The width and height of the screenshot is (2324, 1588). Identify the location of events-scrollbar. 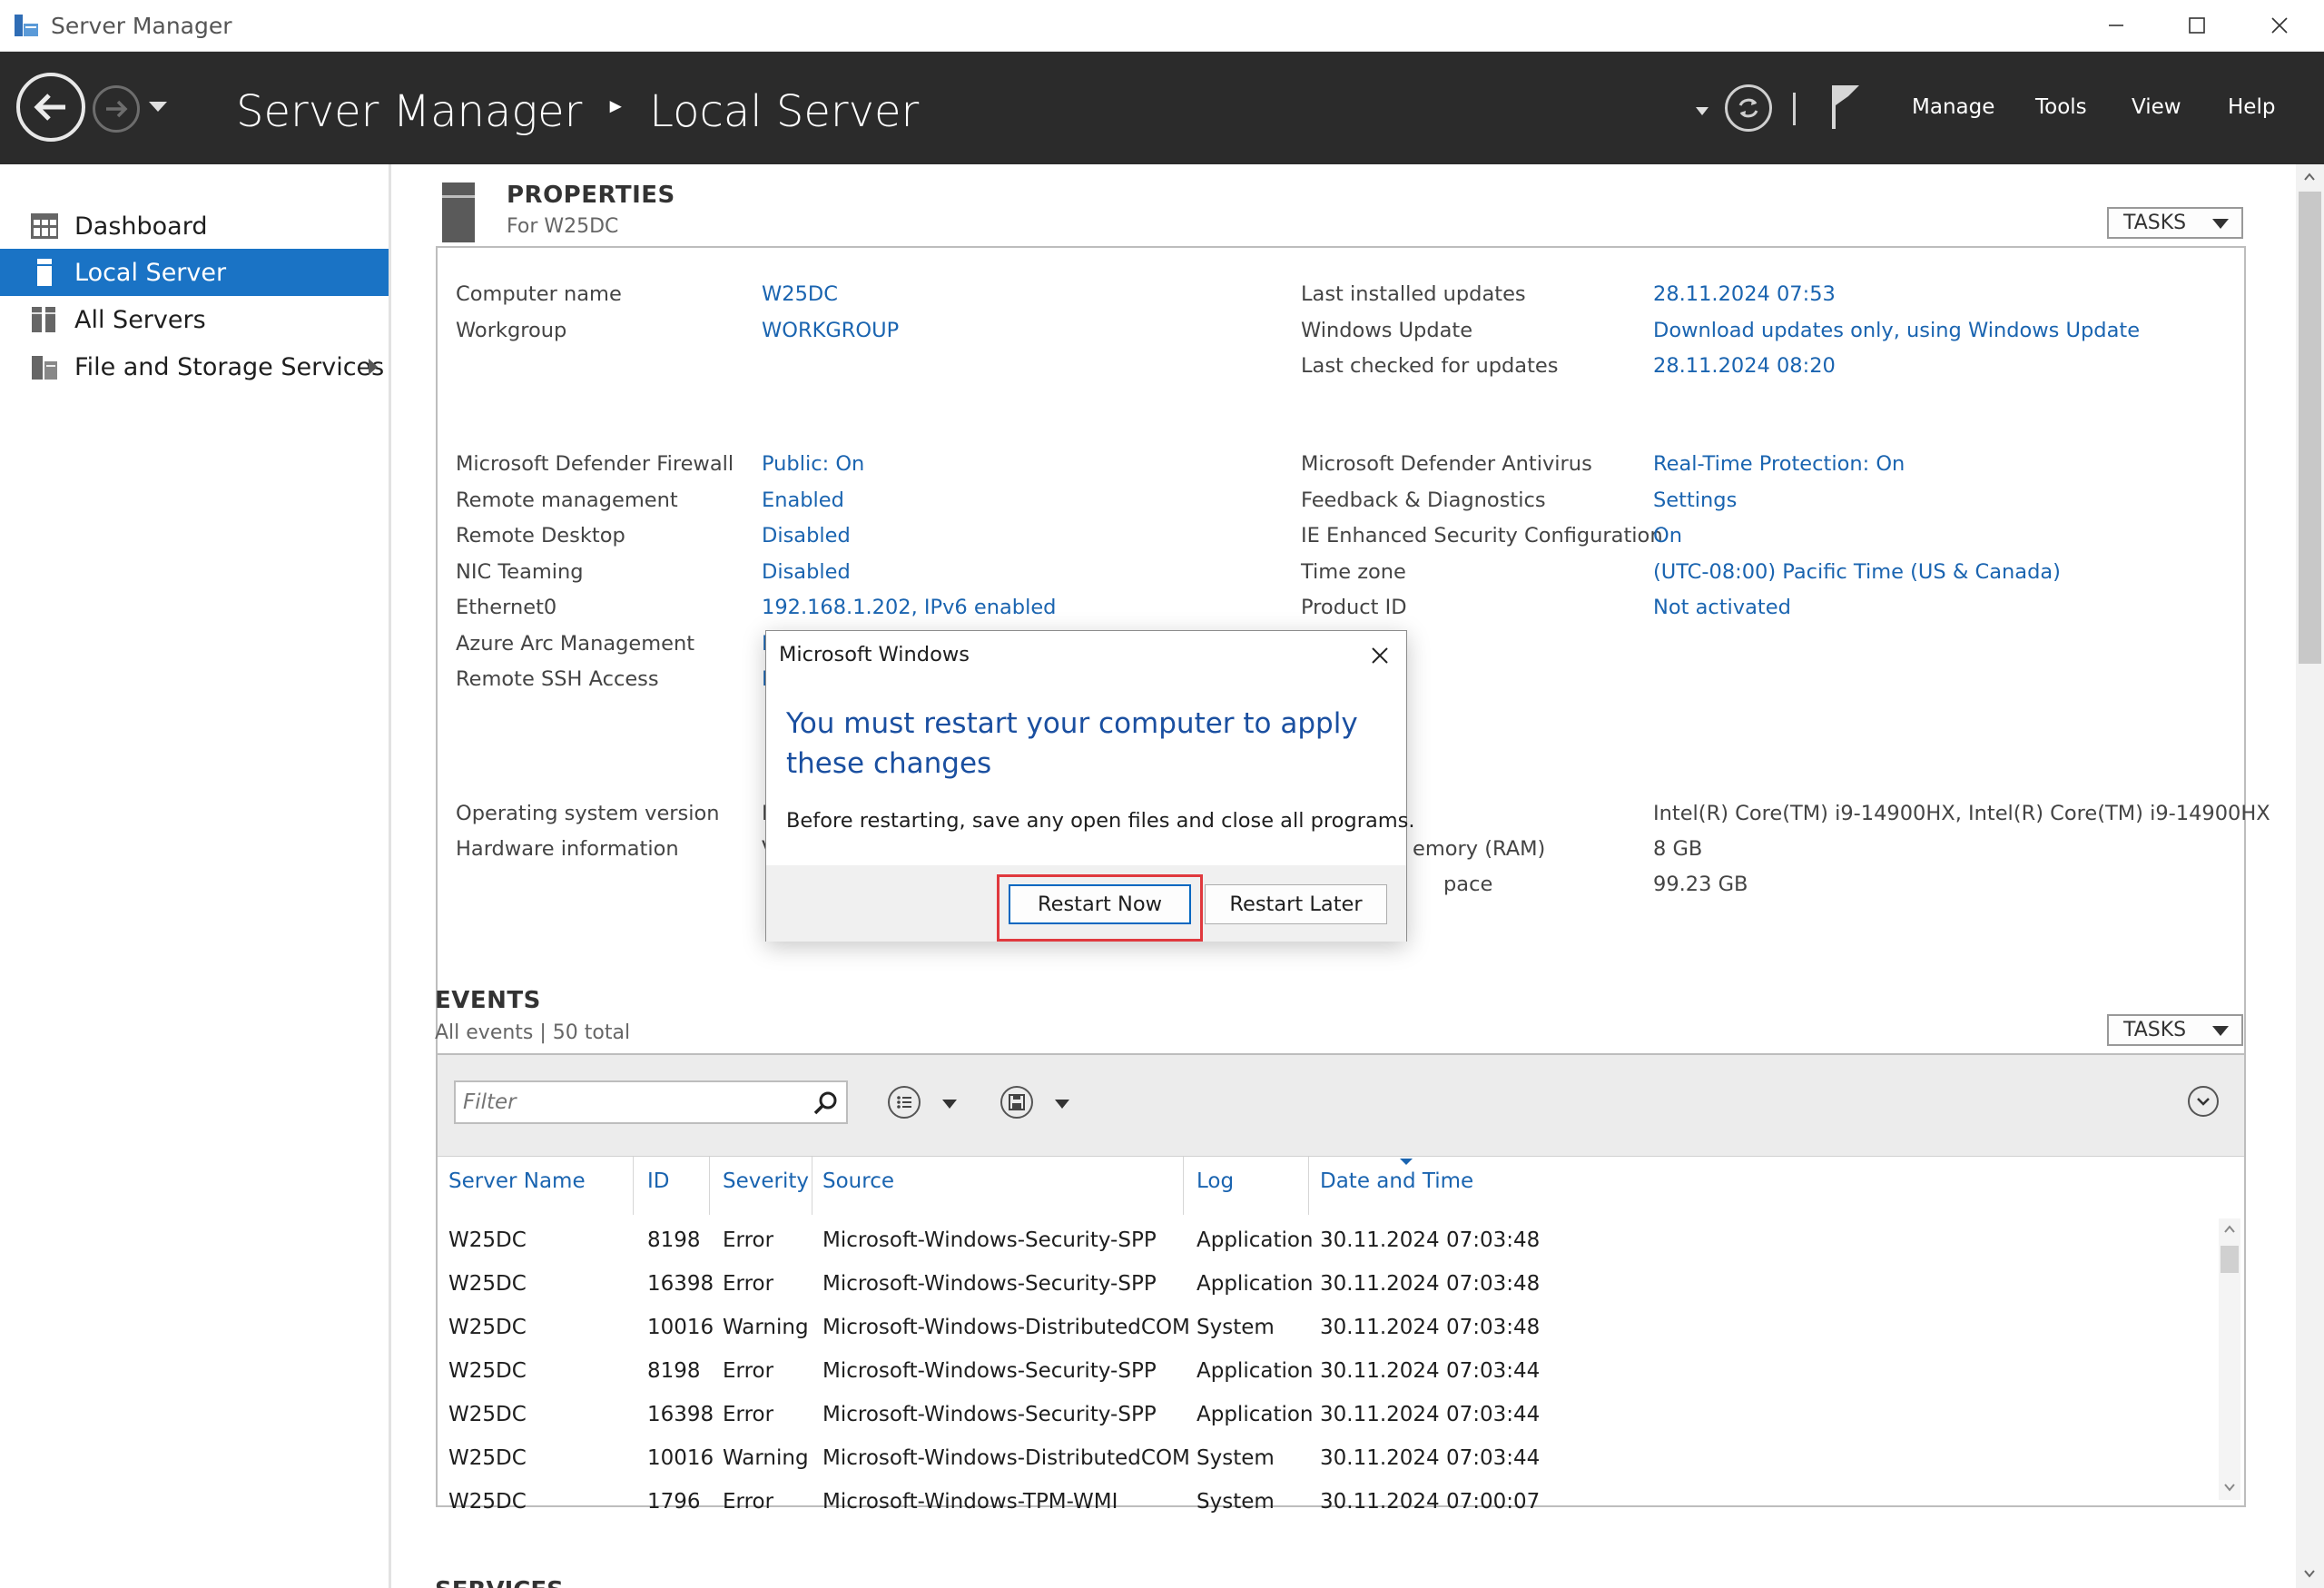
(2229, 1359).